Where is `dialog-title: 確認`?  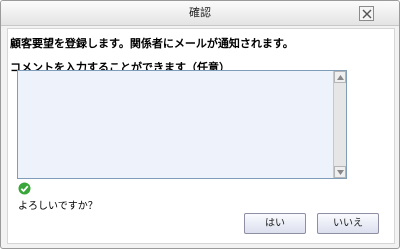
dialog-title: 確認 is located at coordinates (200, 12).